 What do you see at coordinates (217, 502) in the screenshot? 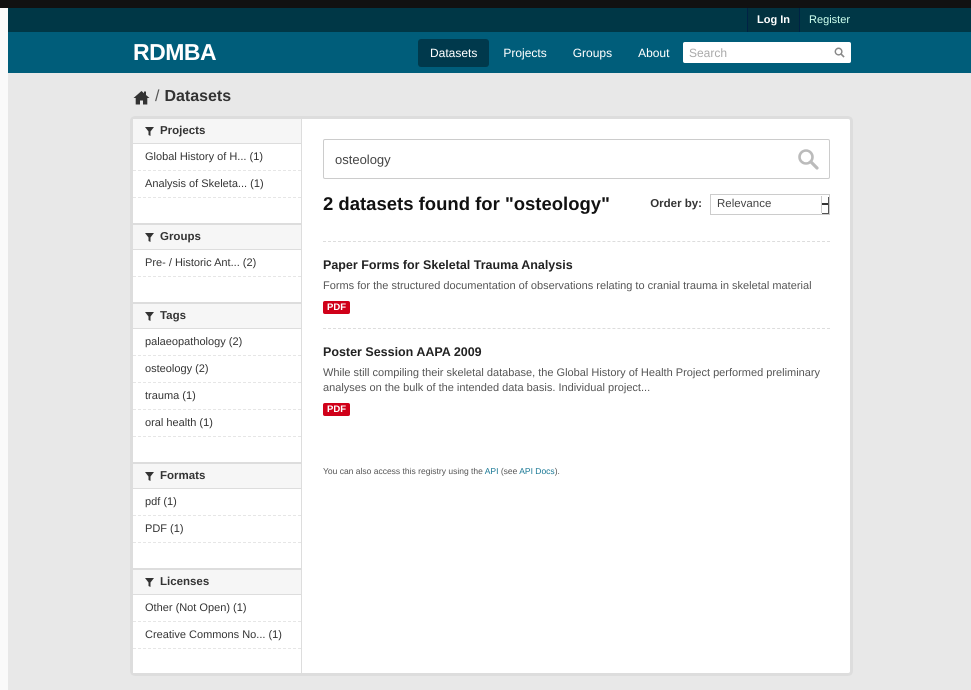
I see `facet-item: pdf (1)` at bounding box center [217, 502].